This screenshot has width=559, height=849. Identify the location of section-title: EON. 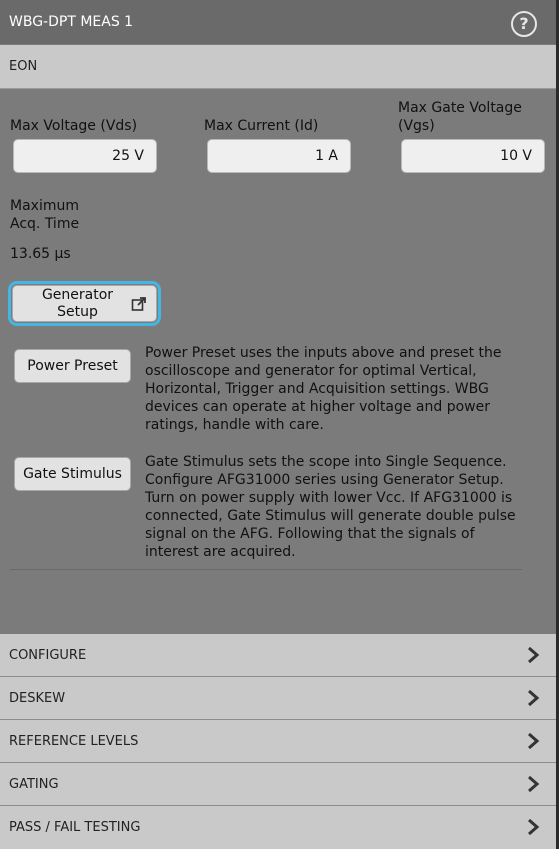
(23, 66).